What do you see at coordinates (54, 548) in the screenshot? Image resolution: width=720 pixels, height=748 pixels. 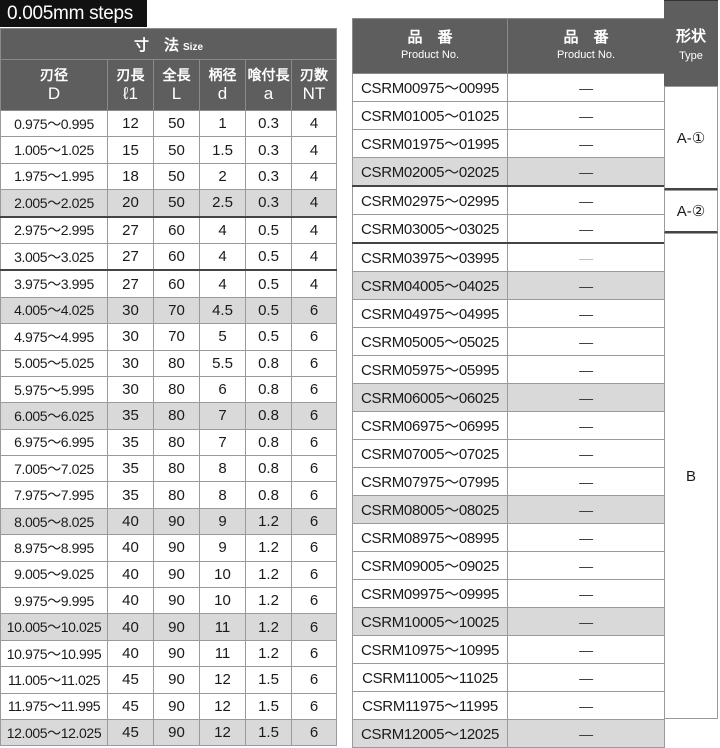 I see `cell-d: 8.975～8.995` at bounding box center [54, 548].